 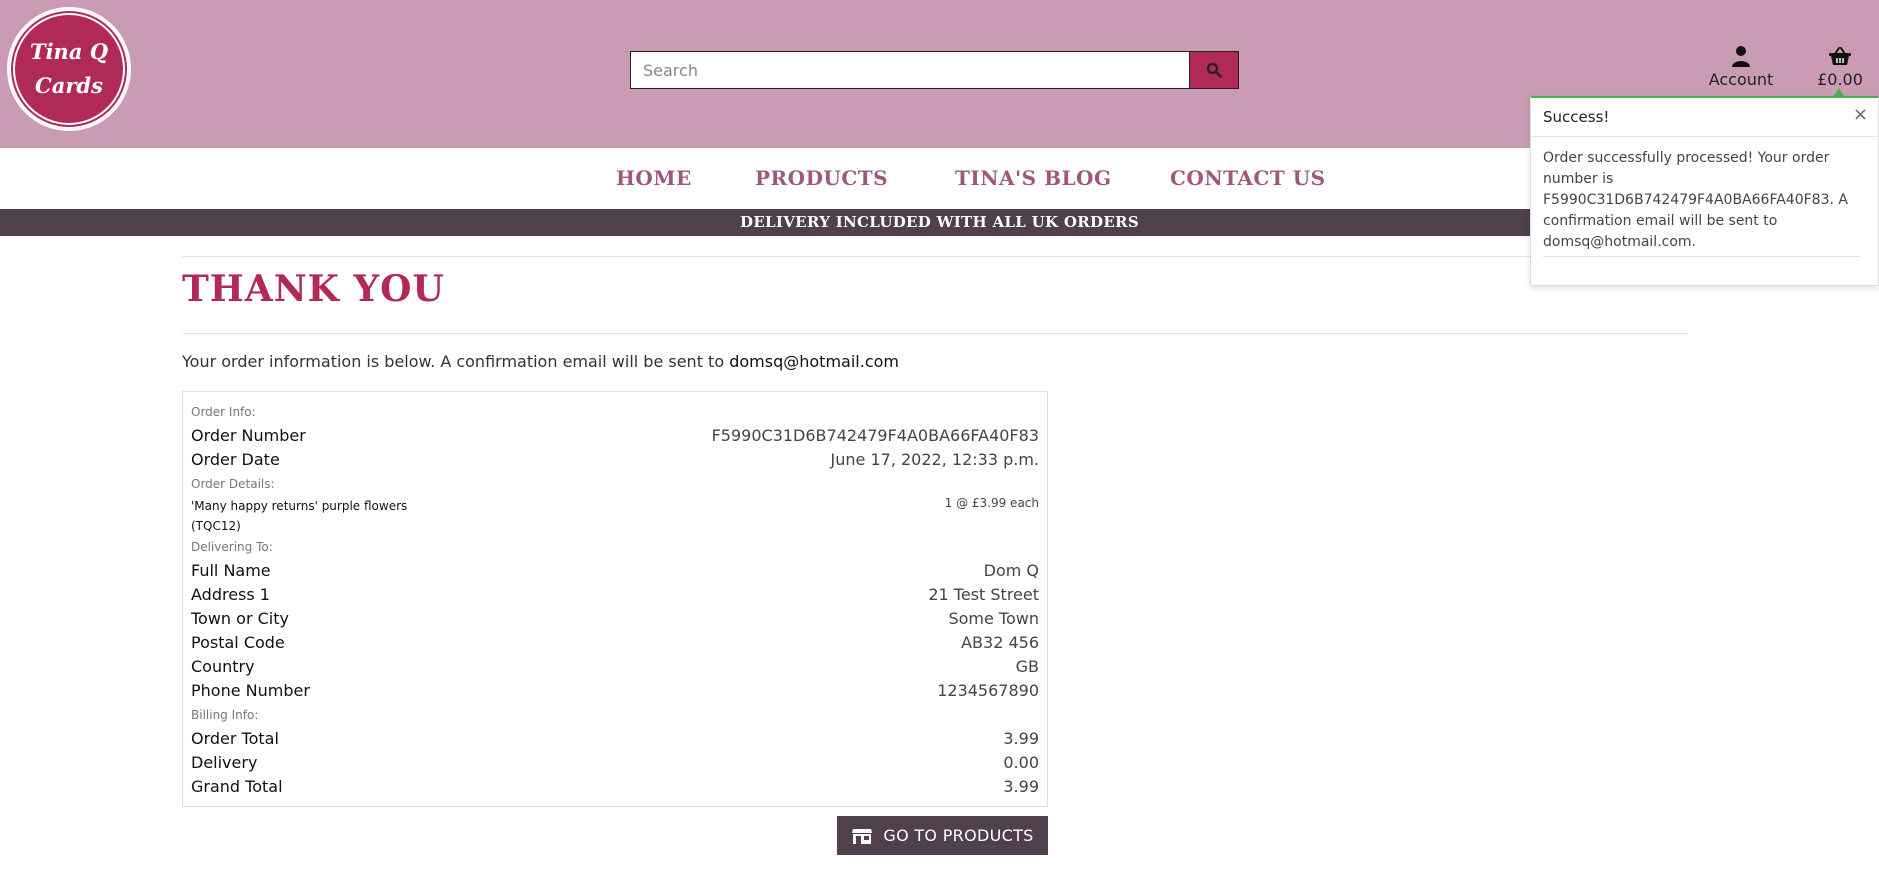 What do you see at coordinates (299, 506) in the screenshot?
I see `product-name: 'Many happy returns' purple flowers` at bounding box center [299, 506].